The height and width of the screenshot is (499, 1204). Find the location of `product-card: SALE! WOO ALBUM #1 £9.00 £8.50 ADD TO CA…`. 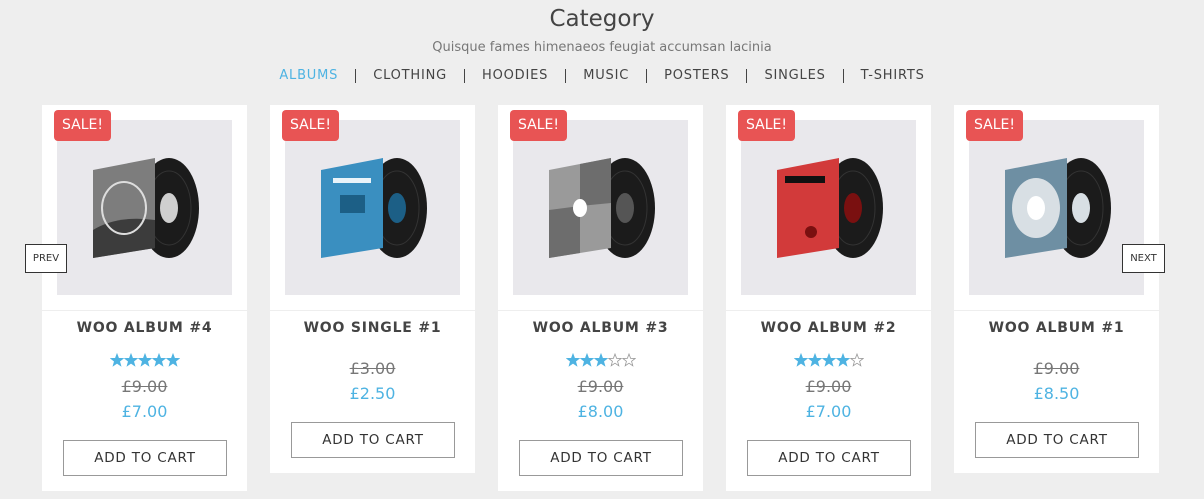

product-card: SALE! WOO ALBUM #1 £9.00 £8.50 ADD TO CA… is located at coordinates (1056, 289).